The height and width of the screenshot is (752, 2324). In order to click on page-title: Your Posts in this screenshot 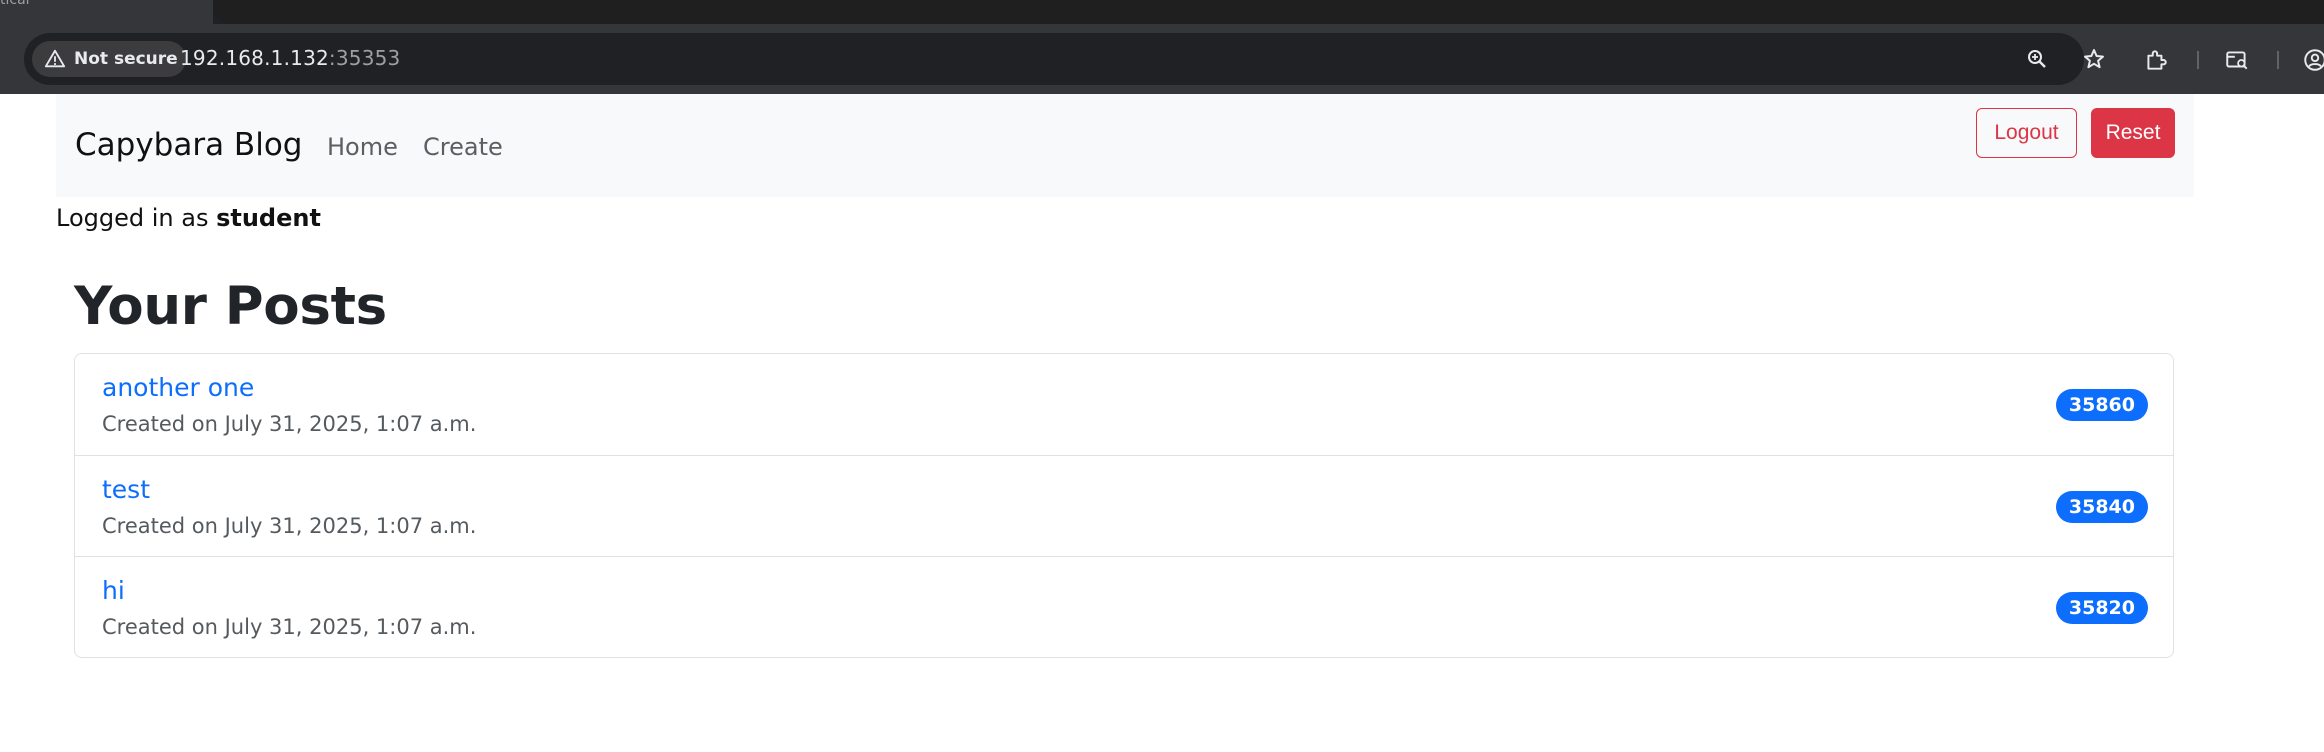, I will do `click(230, 306)`.